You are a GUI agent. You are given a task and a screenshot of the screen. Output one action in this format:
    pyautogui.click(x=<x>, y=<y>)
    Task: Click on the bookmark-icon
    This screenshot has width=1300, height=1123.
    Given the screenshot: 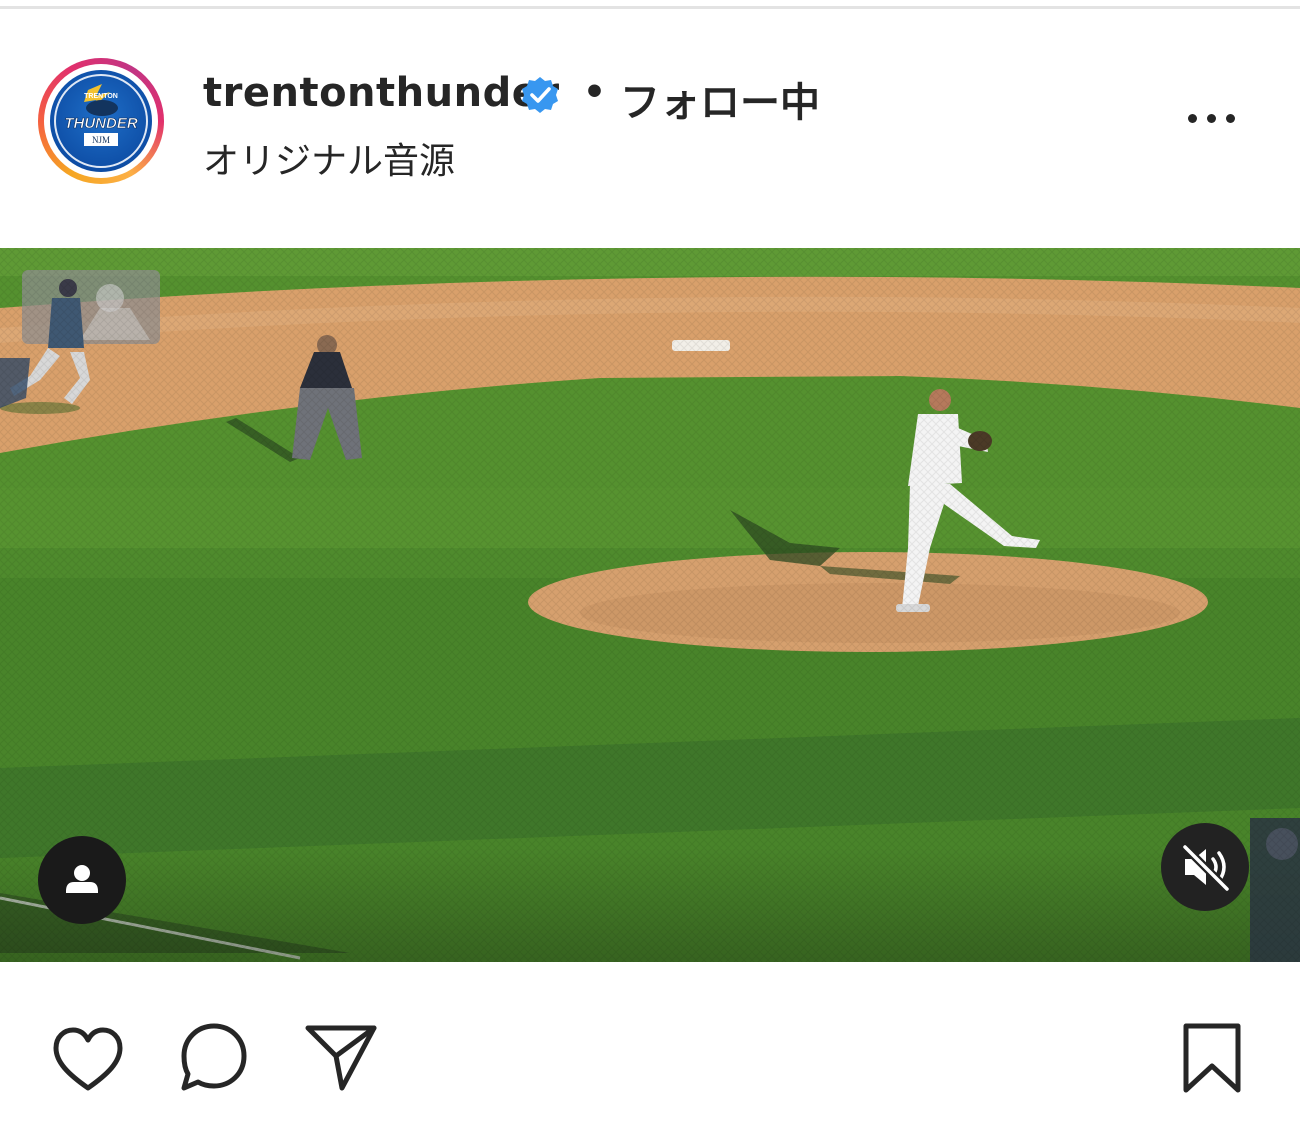 What is the action you would take?
    pyautogui.click(x=1212, y=1058)
    